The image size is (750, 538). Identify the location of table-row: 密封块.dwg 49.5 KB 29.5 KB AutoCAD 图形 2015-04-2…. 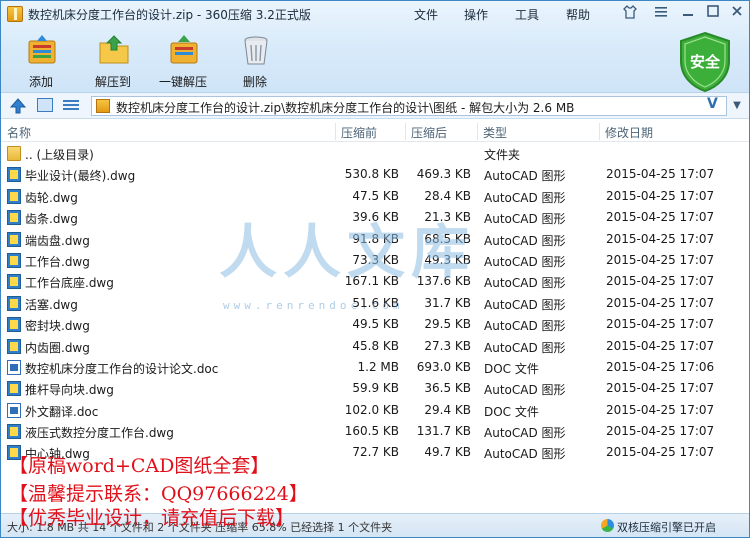
(375, 324).